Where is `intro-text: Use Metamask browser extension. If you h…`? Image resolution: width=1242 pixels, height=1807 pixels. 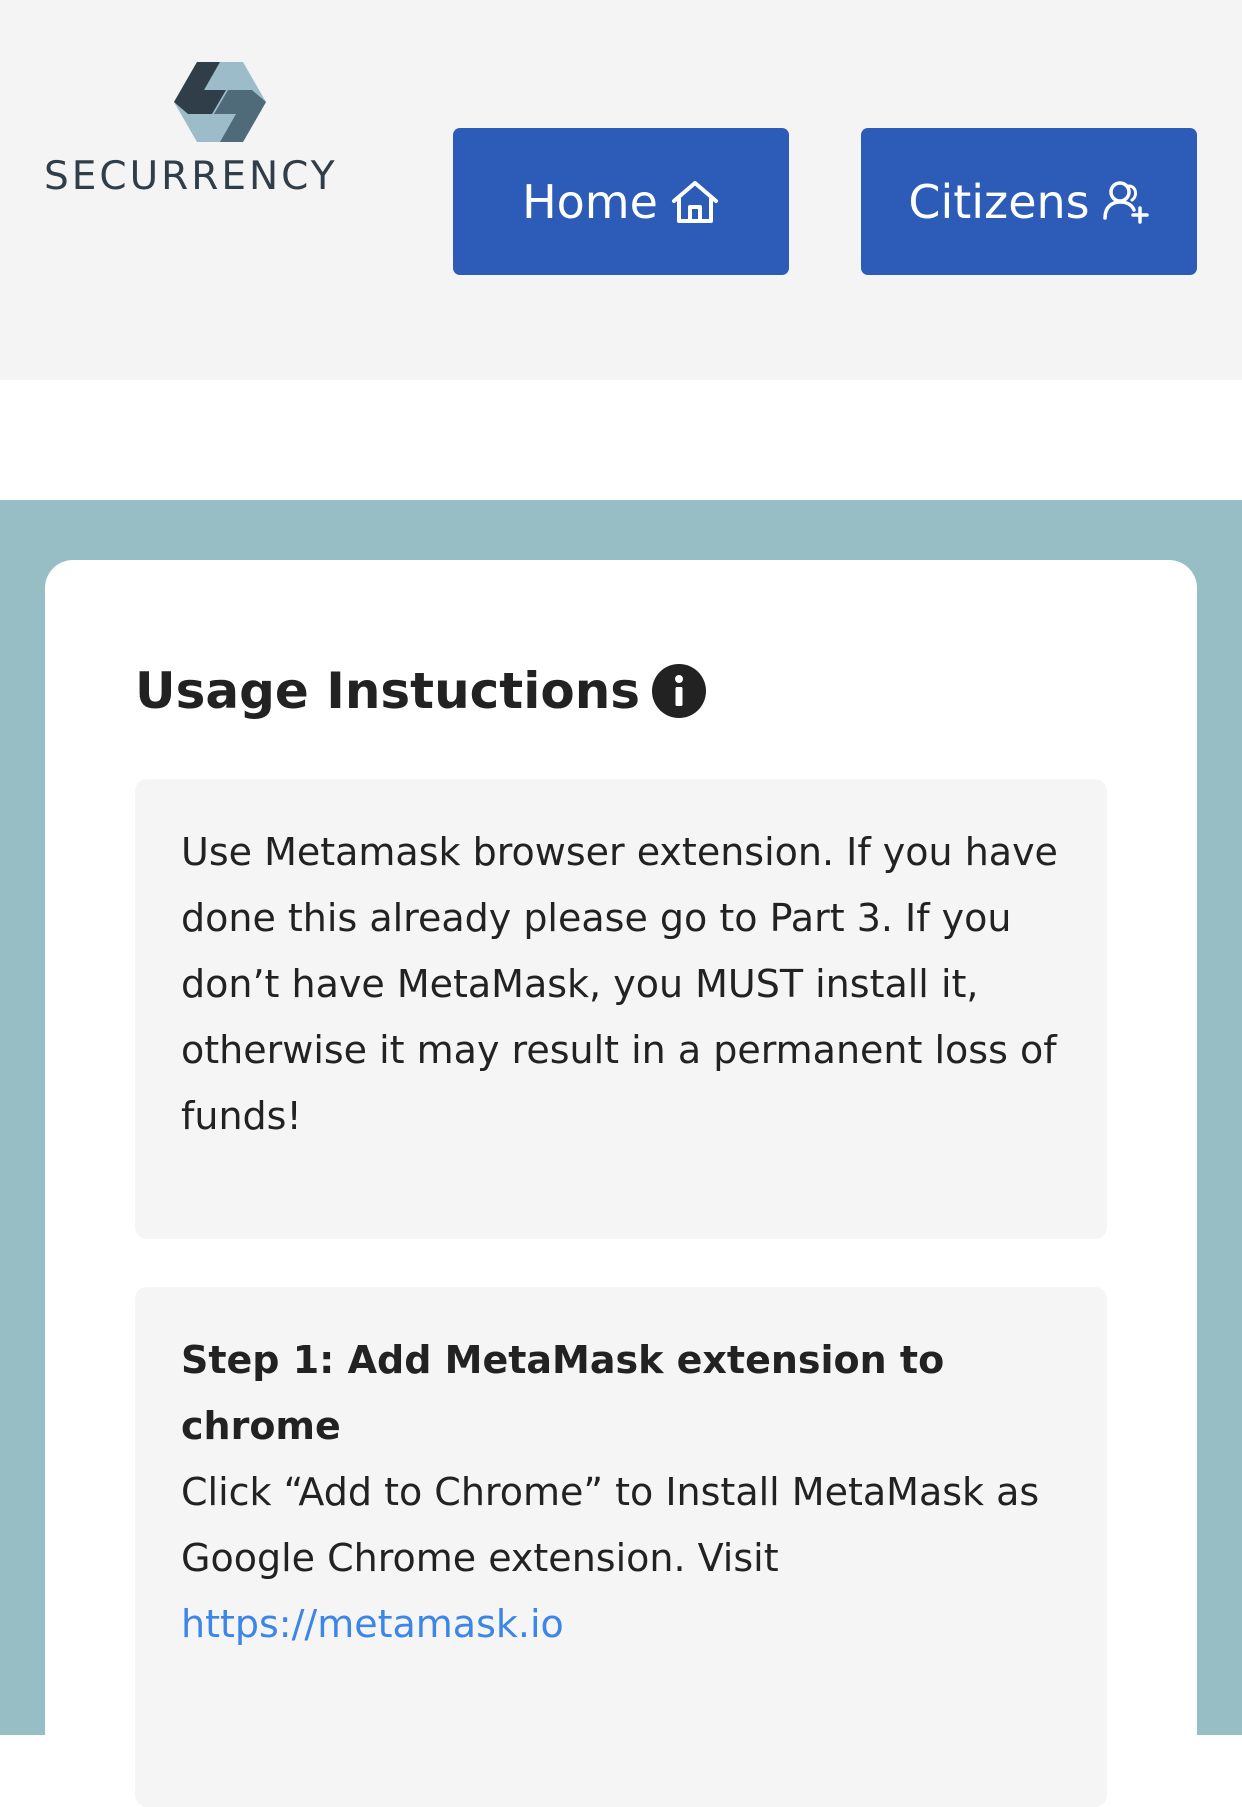
intro-text: Use Metamask browser extension. If you h… is located at coordinates (619, 984).